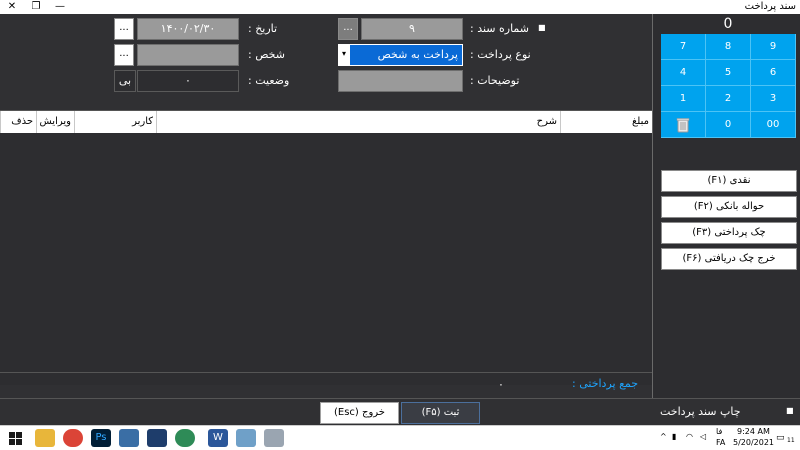 The image size is (800, 450). Describe the element at coordinates (45, 438) in the screenshot. I see `file-explorer-icon` at that location.